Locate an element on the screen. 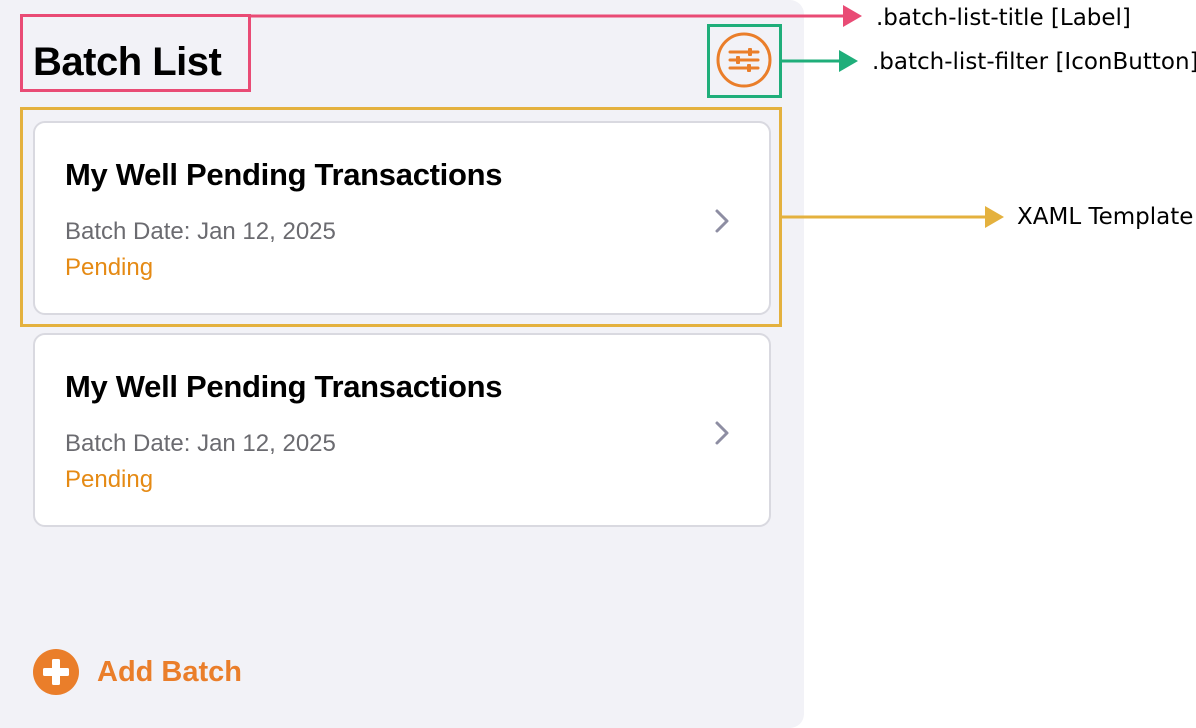 The height and width of the screenshot is (728, 1196). filter-annotation-label: .batch-list-filter [IconButton] is located at coordinates (1034, 62).